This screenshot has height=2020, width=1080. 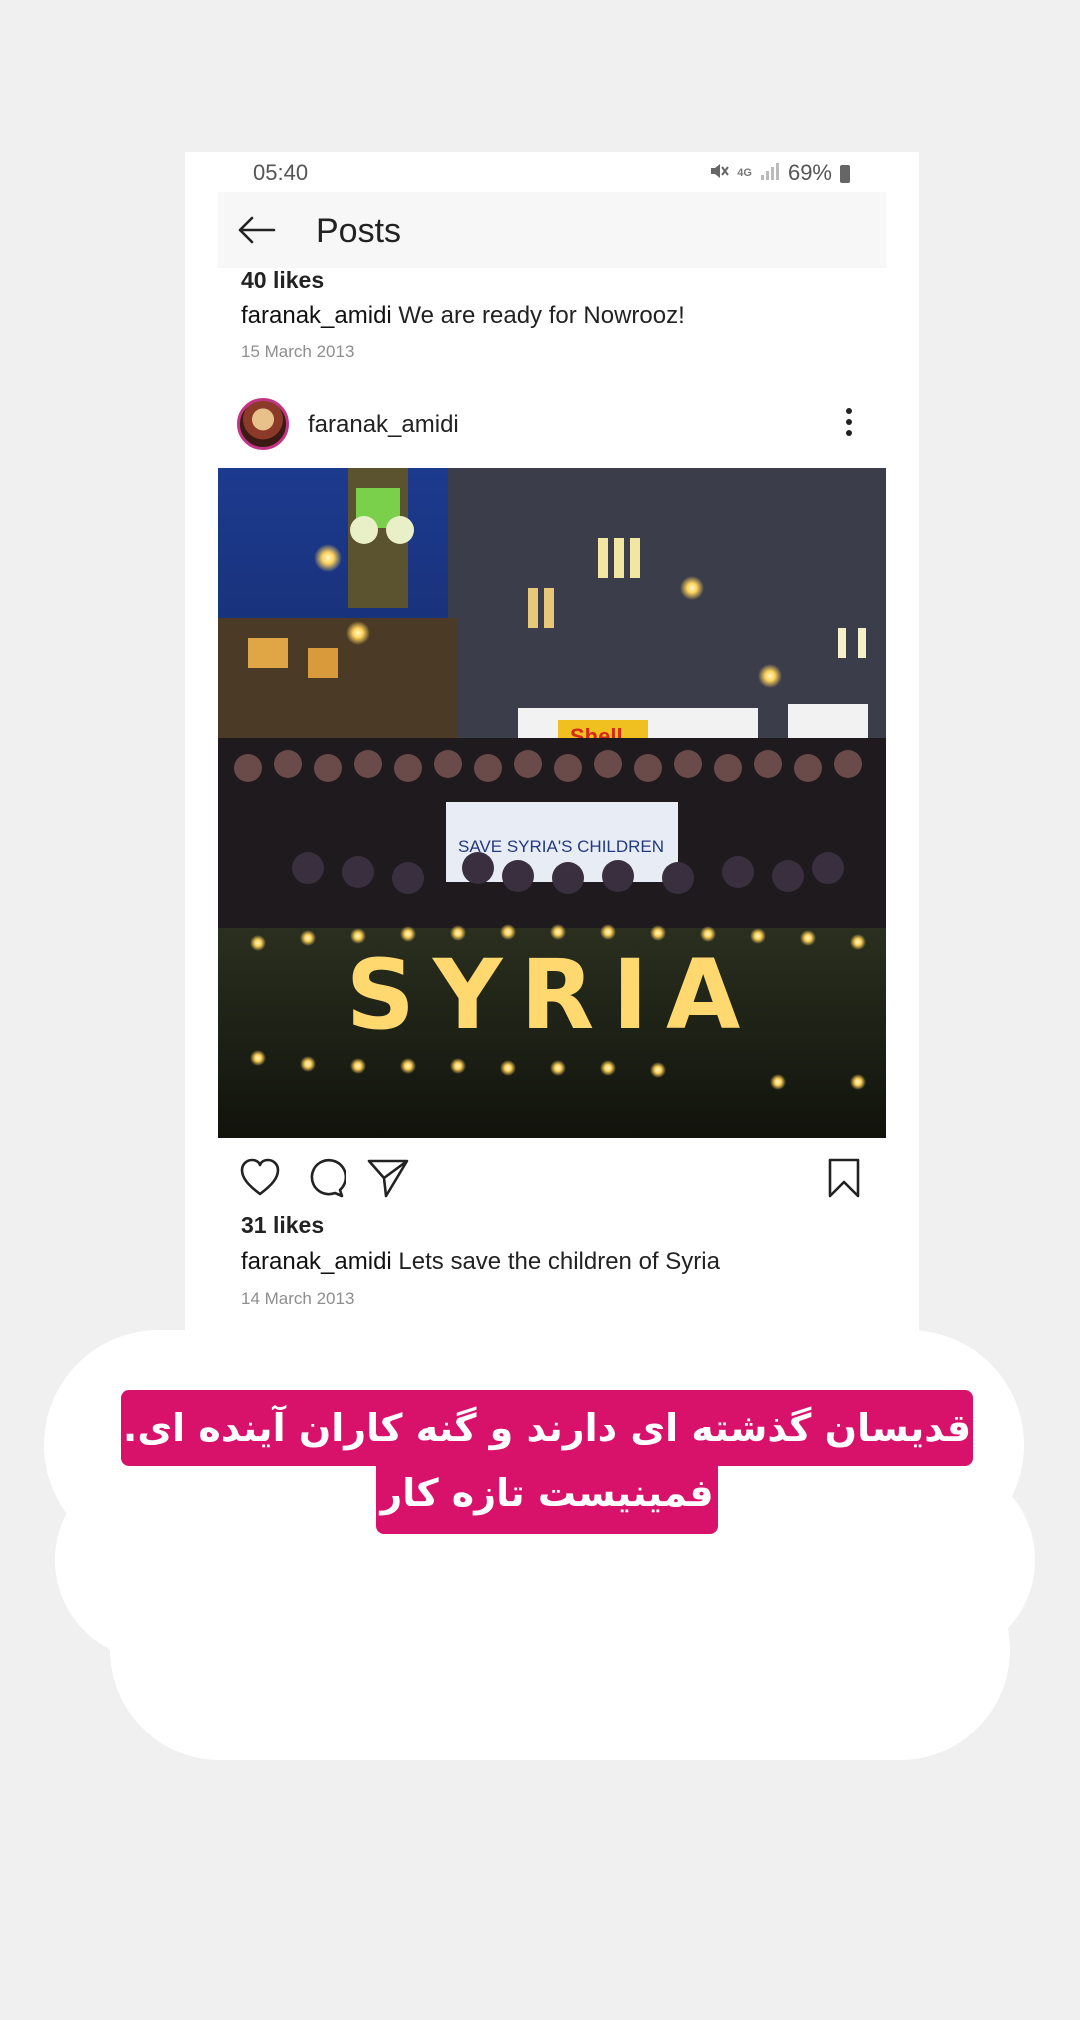 What do you see at coordinates (552, 1180) in the screenshot?
I see `post-actions` at bounding box center [552, 1180].